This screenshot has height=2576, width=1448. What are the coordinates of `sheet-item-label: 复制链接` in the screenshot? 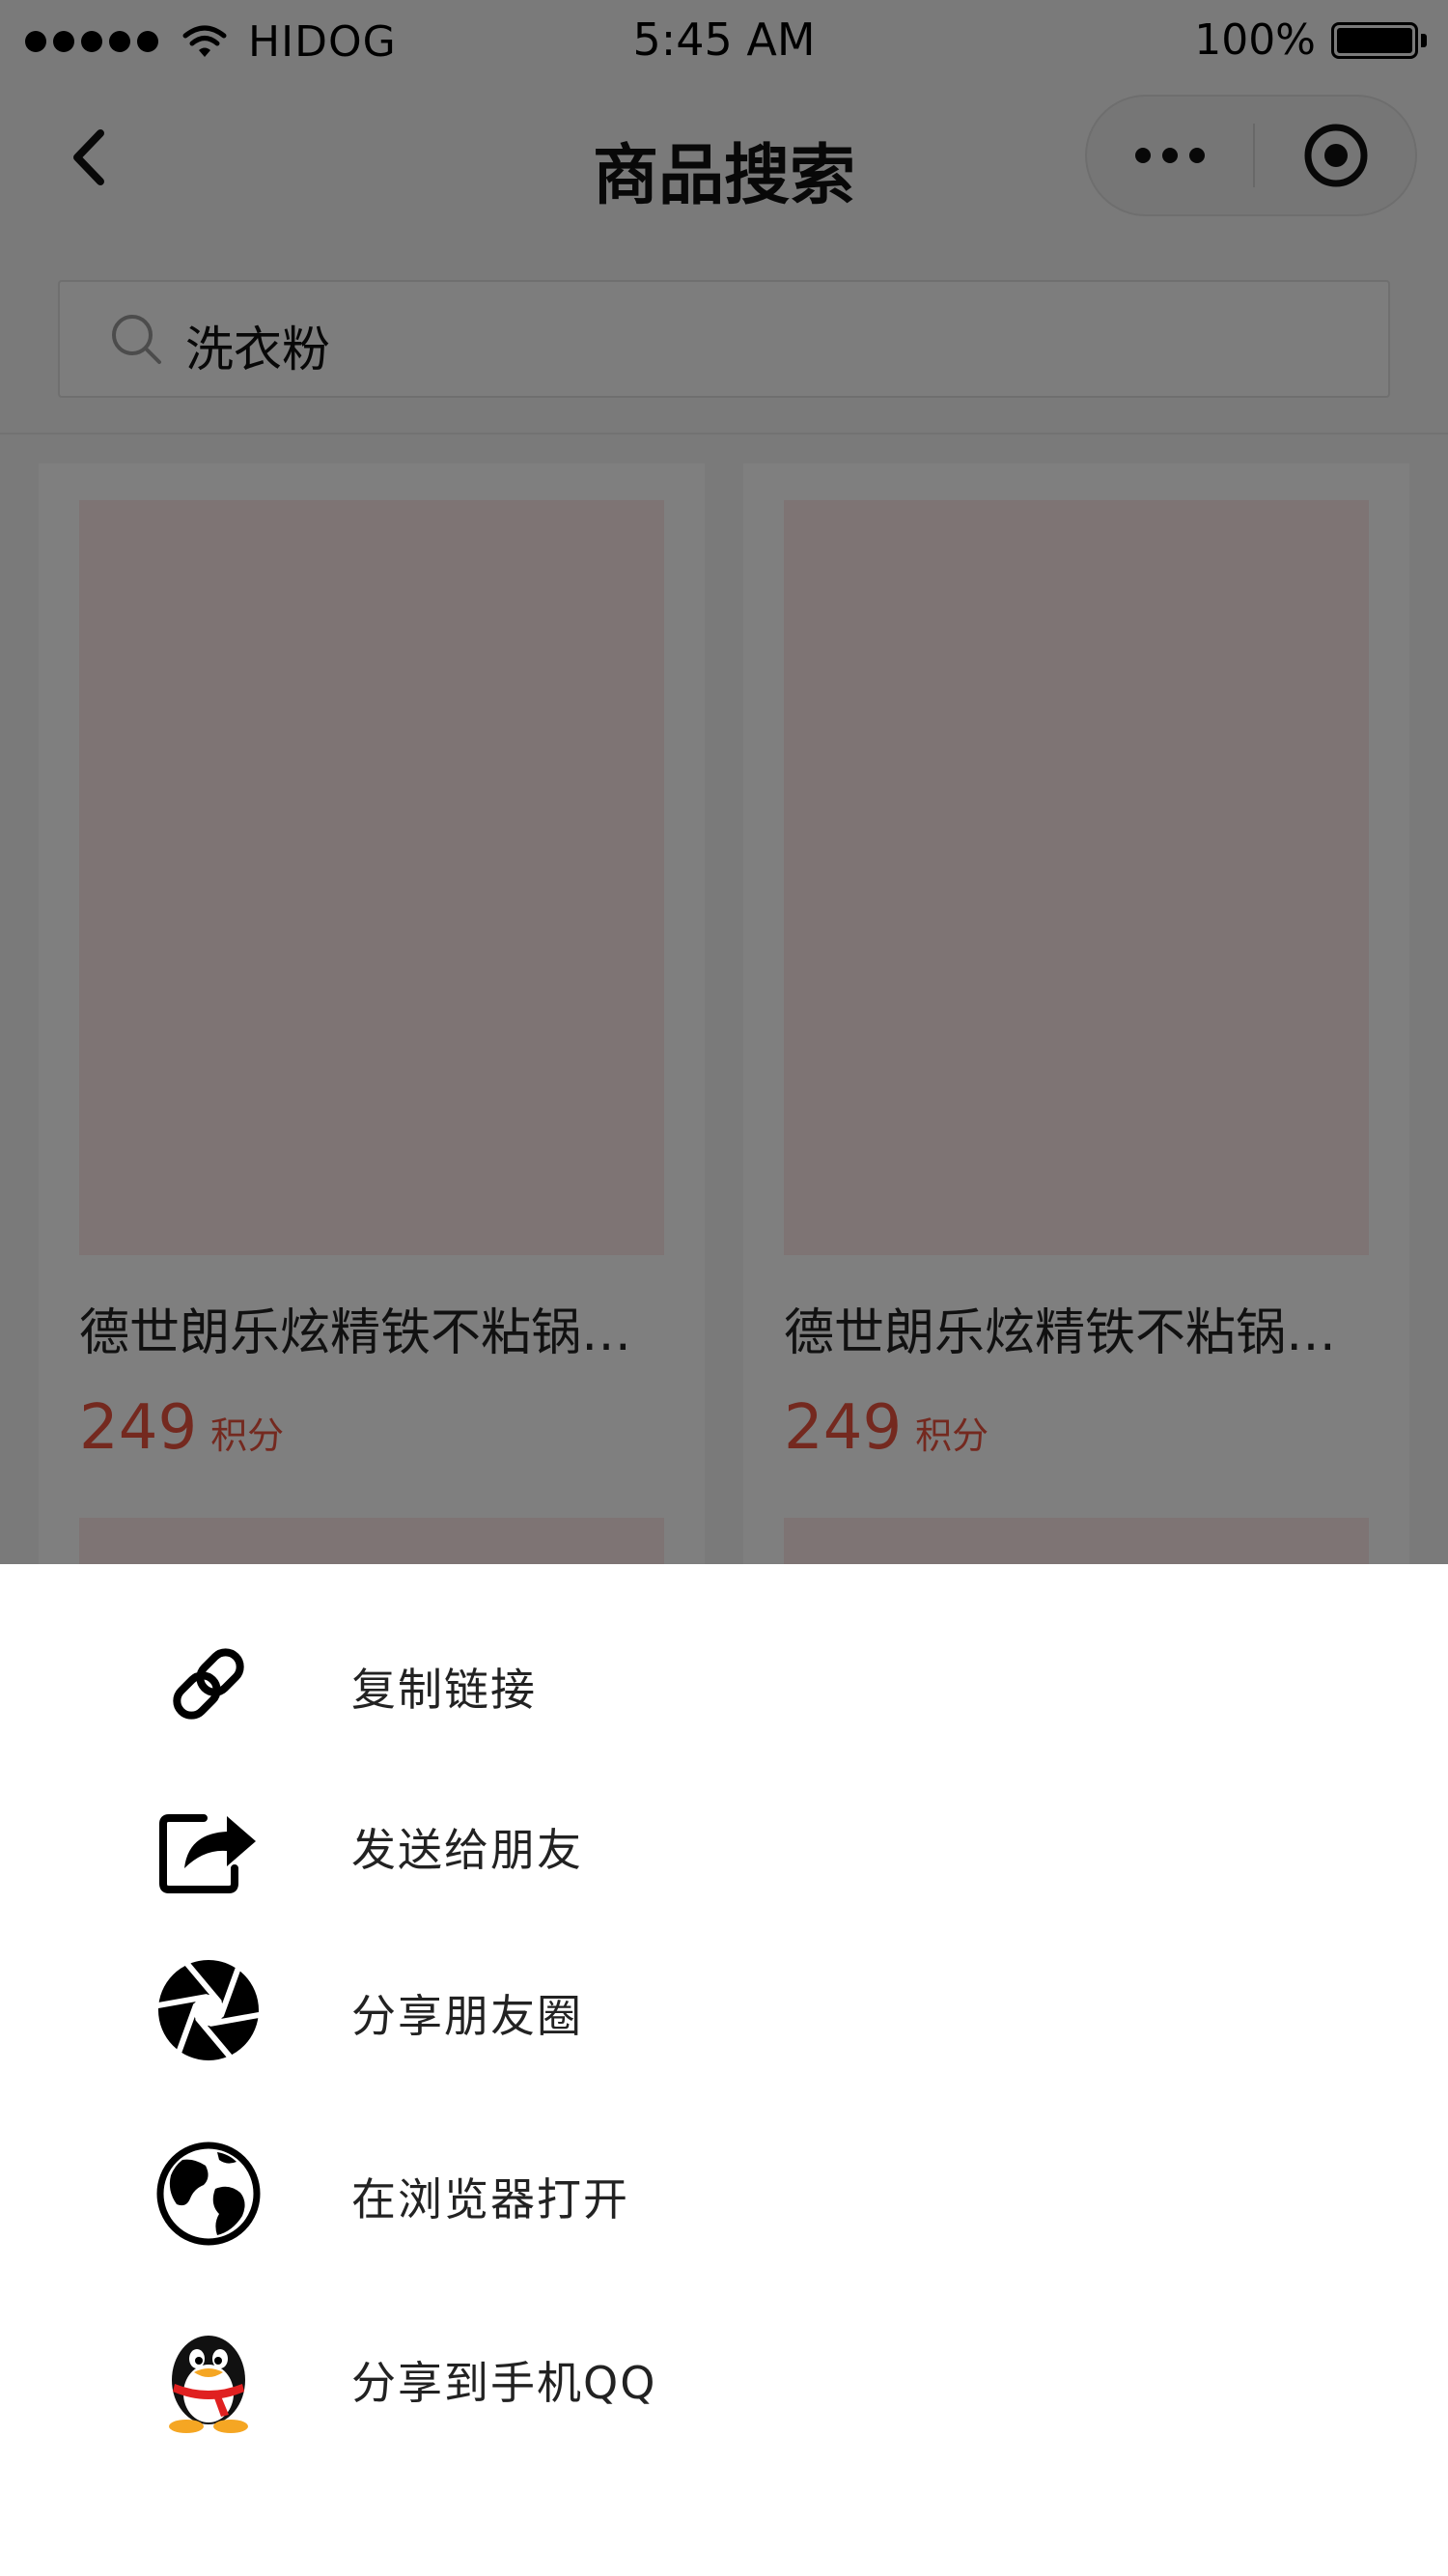 It's located at (444, 1690).